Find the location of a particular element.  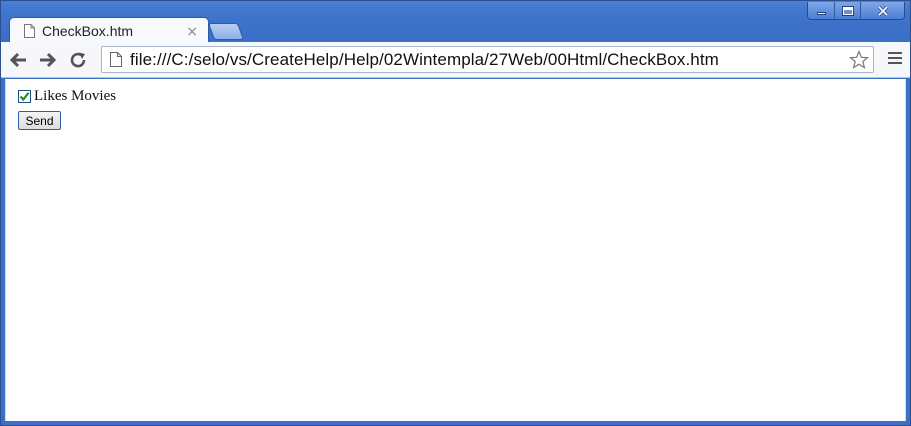

menu-icon is located at coordinates (895, 59).